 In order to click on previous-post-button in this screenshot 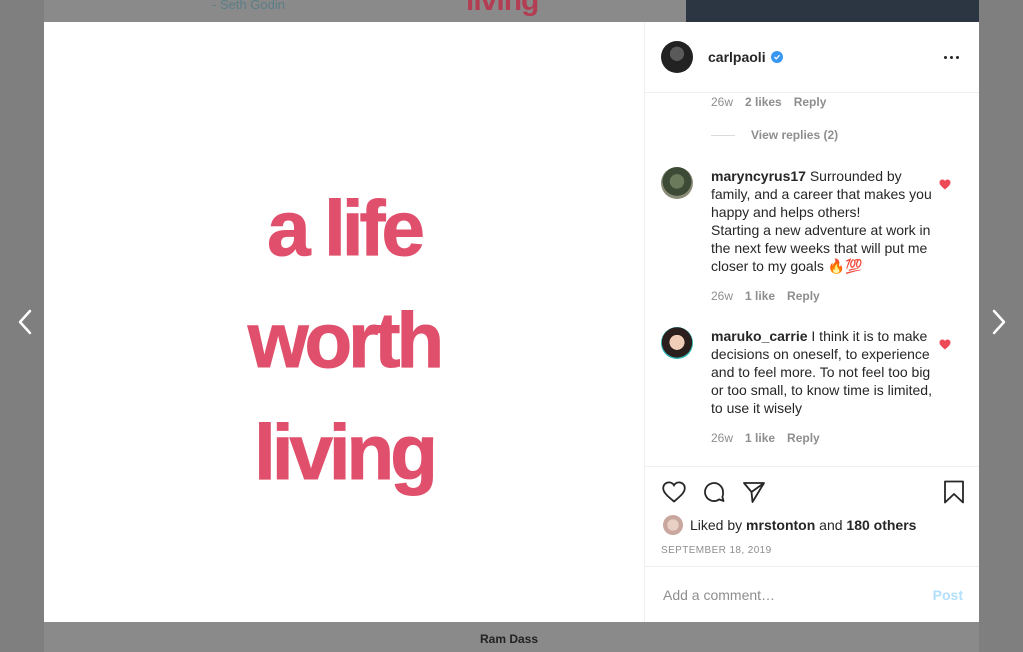, I will do `click(25, 322)`.